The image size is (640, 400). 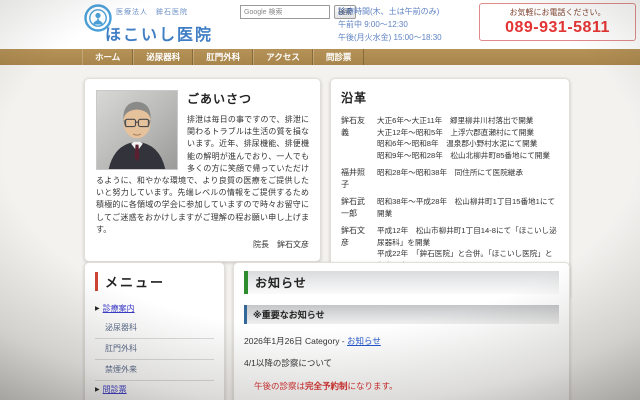 What do you see at coordinates (159, 35) in the screenshot?
I see `clinic-name: ほこいし医院` at bounding box center [159, 35].